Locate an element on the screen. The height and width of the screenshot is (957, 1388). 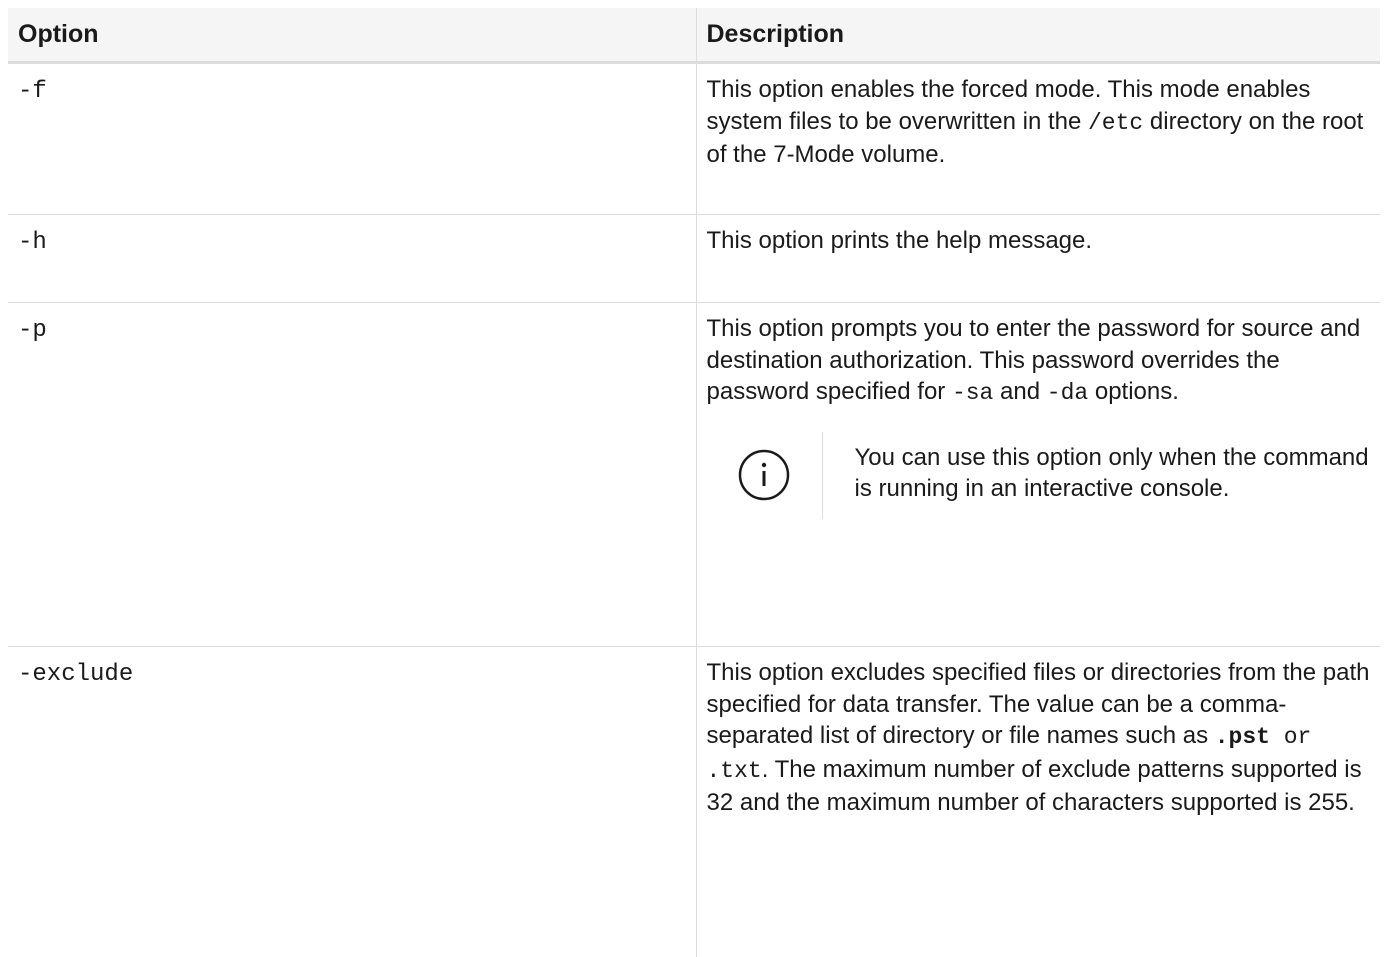
option-name: -f is located at coordinates (352, 92).